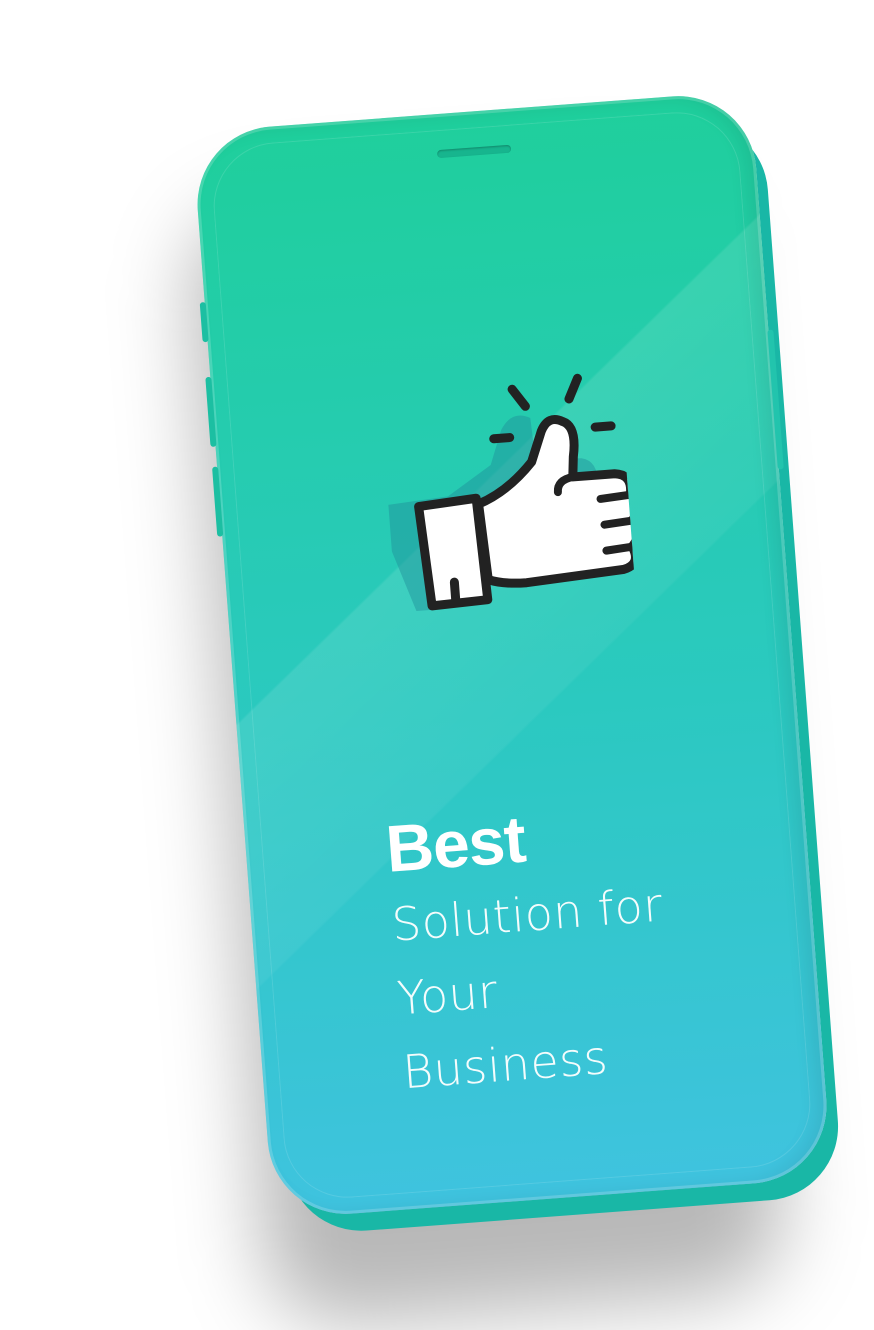 This screenshot has width=874, height=1330. What do you see at coordinates (775, 399) in the screenshot?
I see `power-button` at bounding box center [775, 399].